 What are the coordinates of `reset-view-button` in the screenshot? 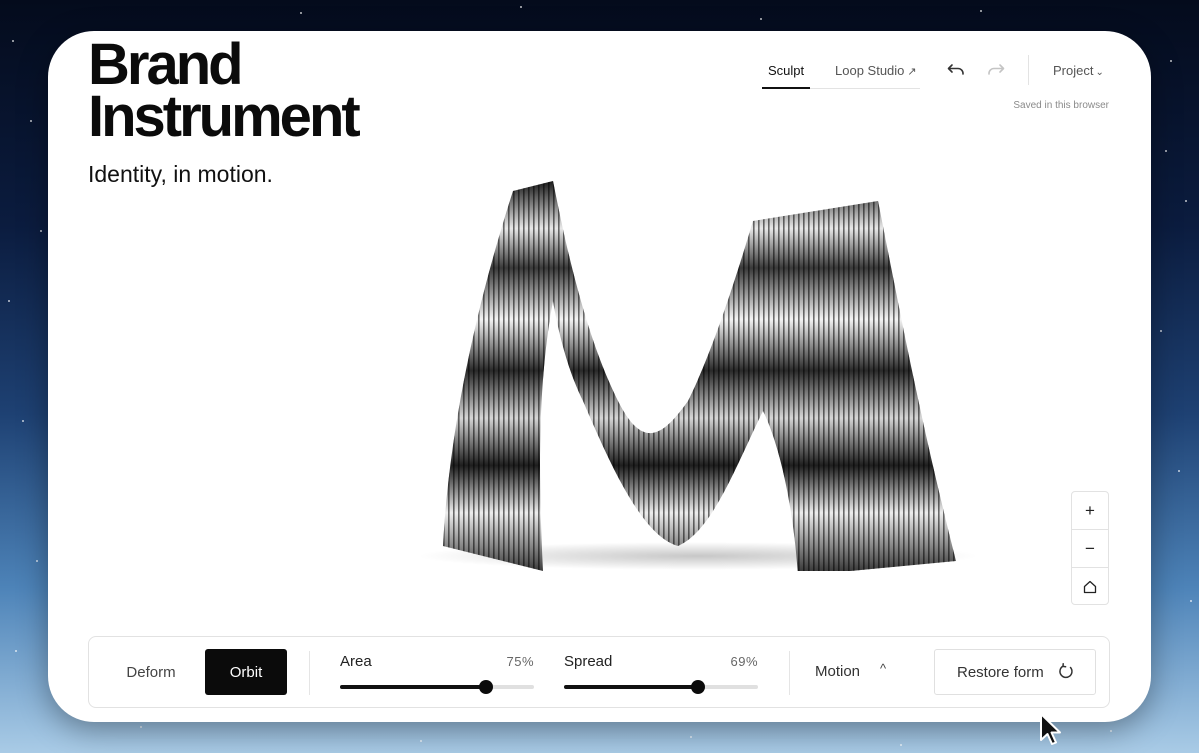 It's located at (1090, 587).